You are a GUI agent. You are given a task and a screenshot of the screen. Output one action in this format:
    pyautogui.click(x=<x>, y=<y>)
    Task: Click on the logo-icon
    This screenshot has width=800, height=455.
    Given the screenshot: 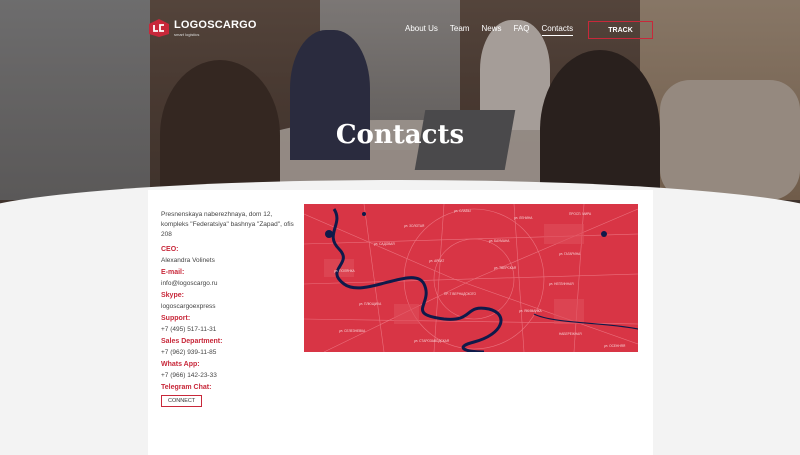 What is the action you would take?
    pyautogui.click(x=159, y=28)
    